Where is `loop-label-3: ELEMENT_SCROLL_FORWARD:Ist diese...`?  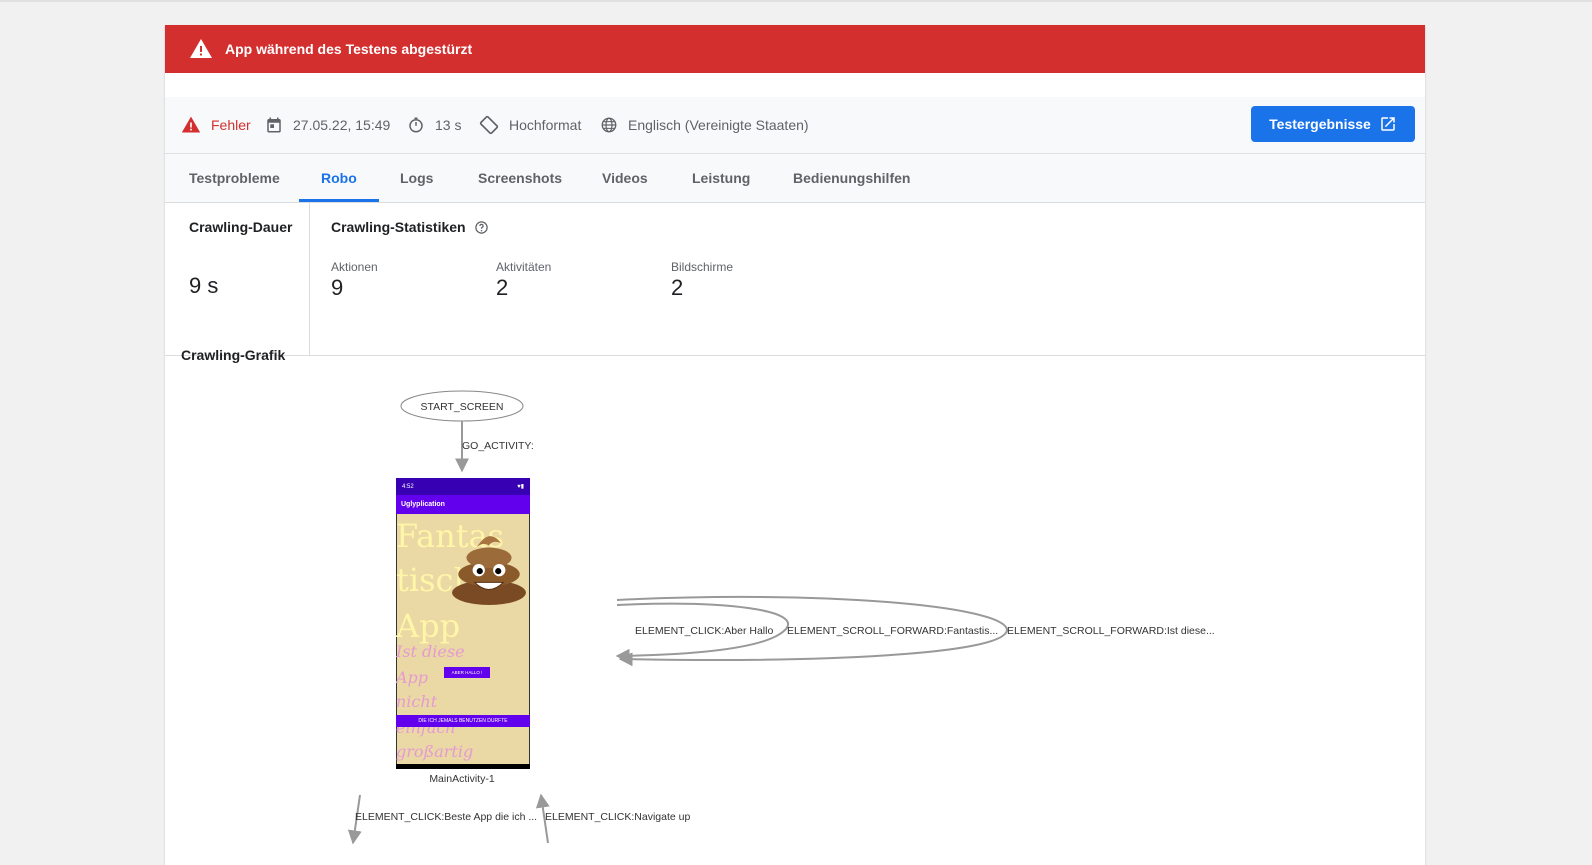
loop-label-3: ELEMENT_SCROLL_FORWARD:Ist diese... is located at coordinates (1111, 631).